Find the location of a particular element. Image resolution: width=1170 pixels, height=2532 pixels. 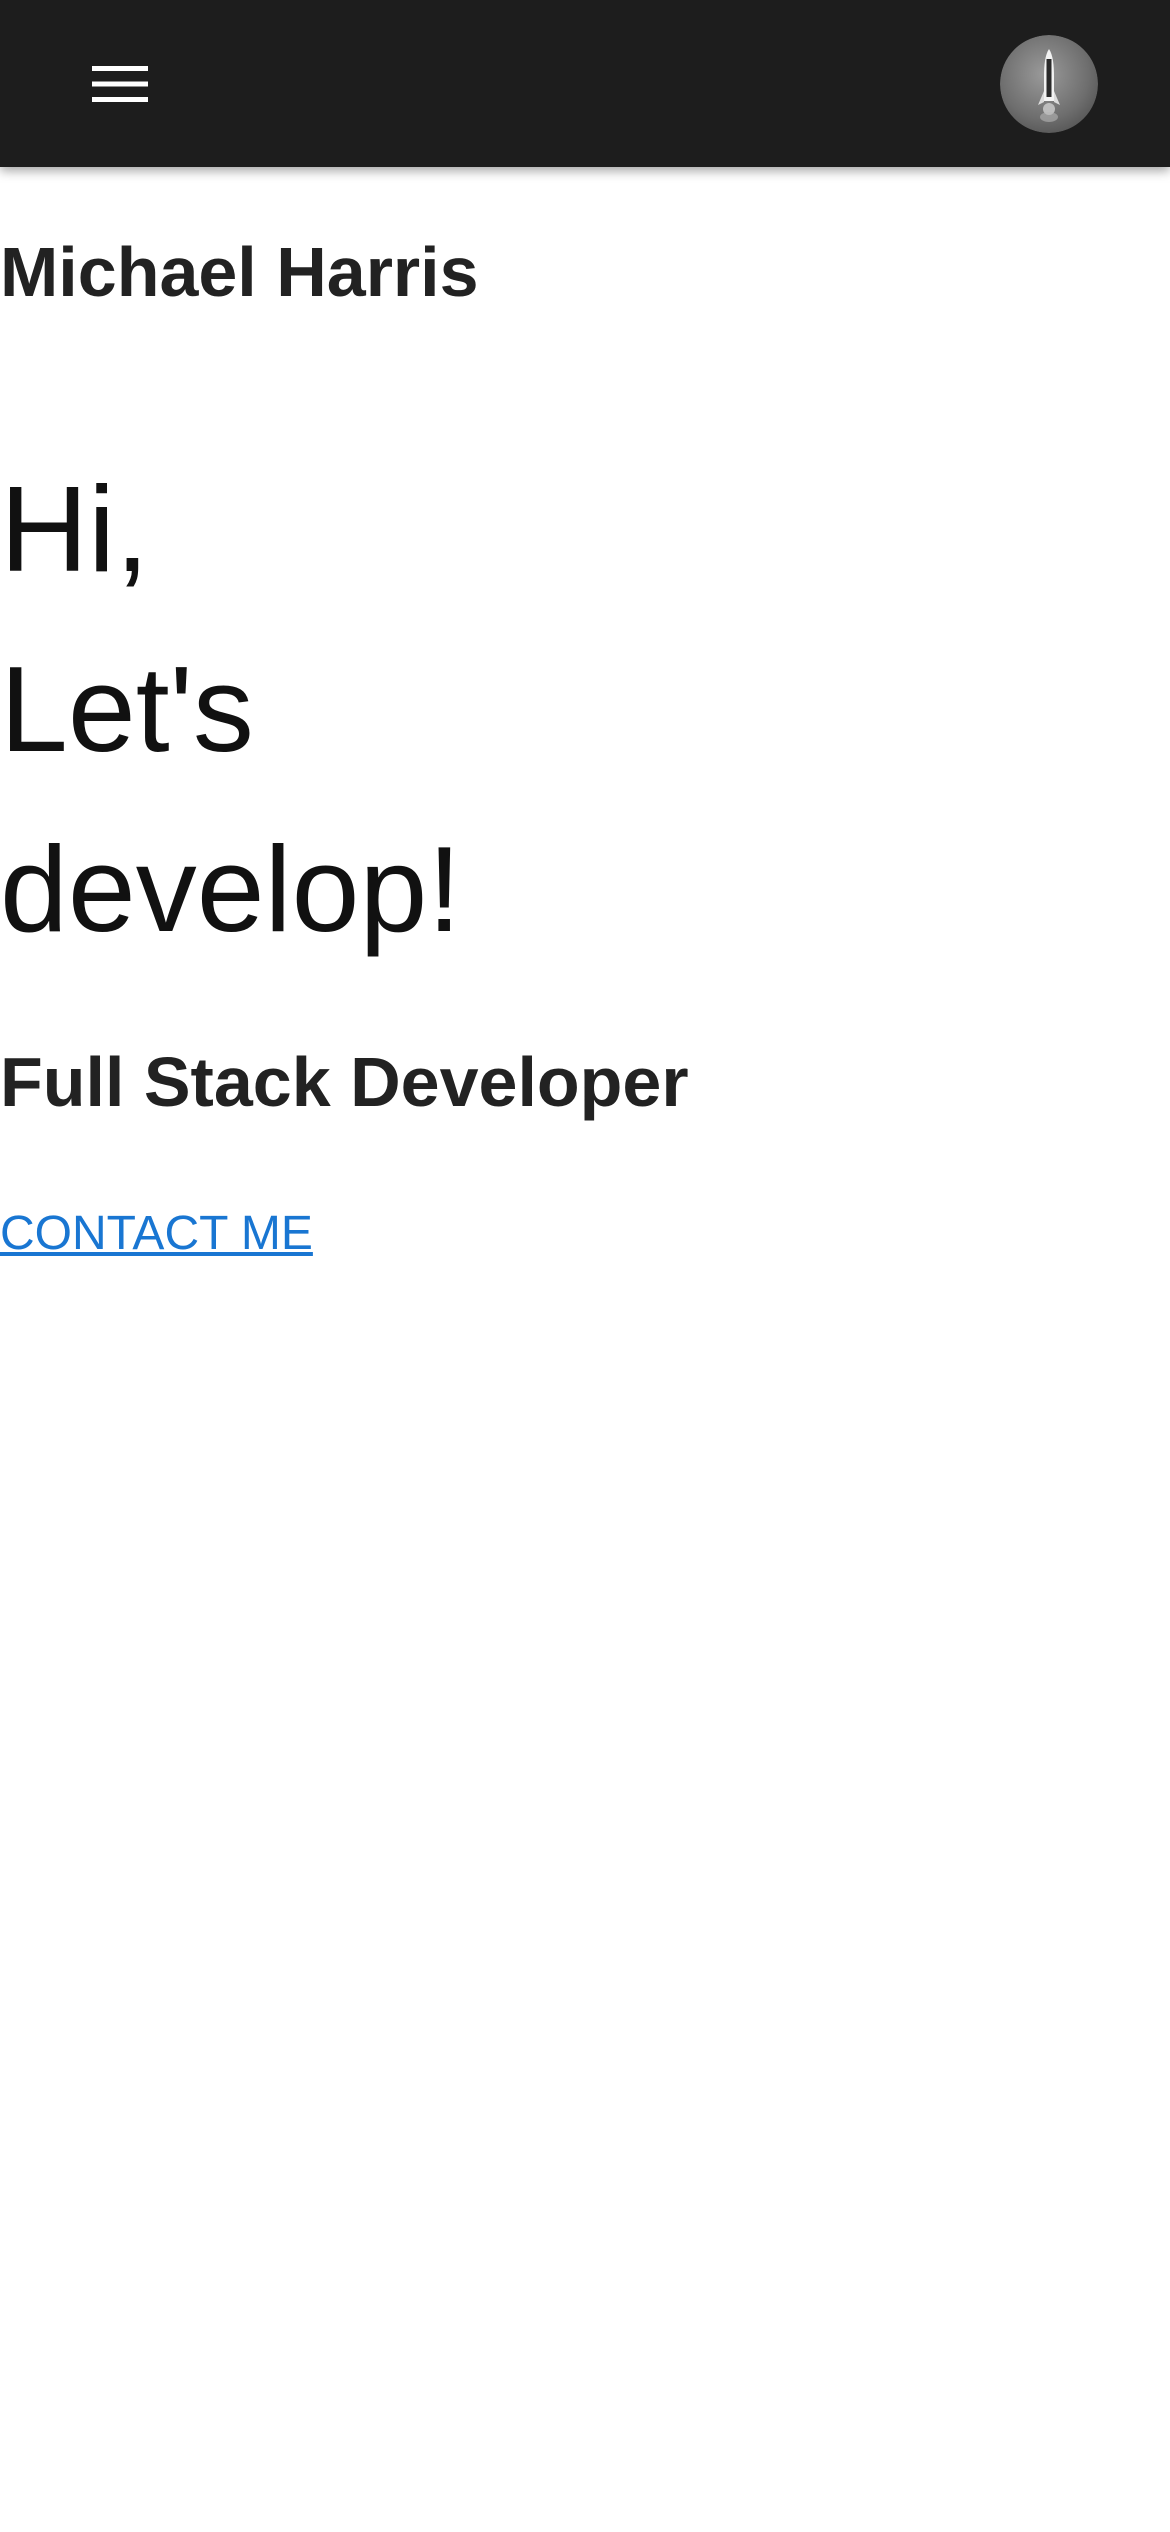

rocket-icon is located at coordinates (1049, 84).